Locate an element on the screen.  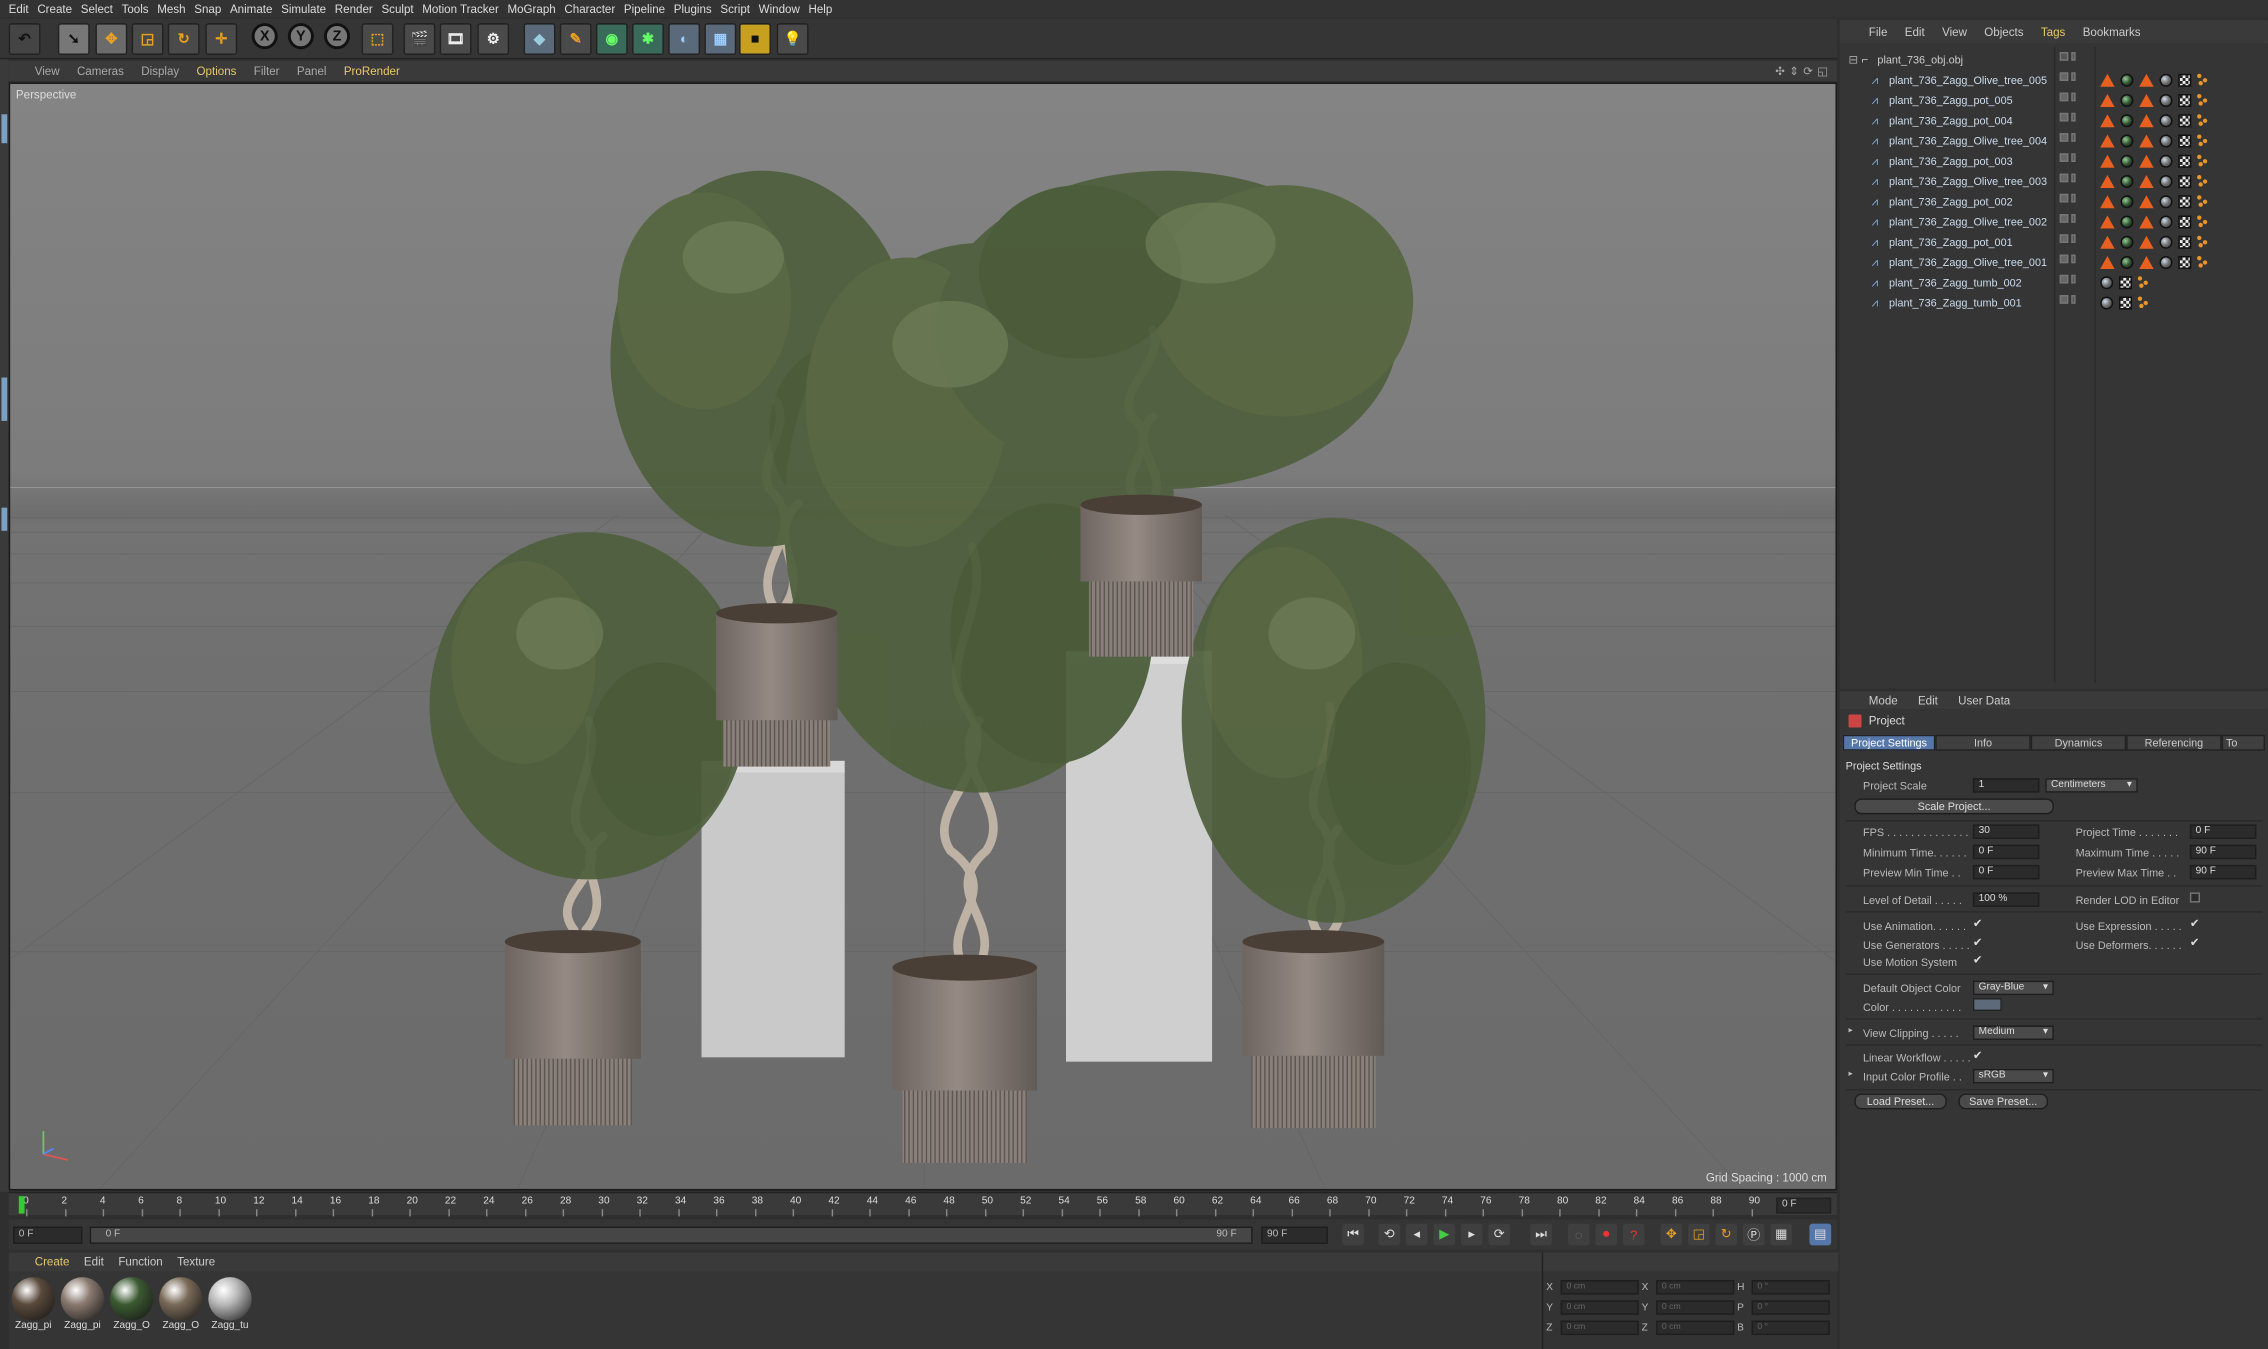
undo-icon: ↶ is located at coordinates (24, 39).